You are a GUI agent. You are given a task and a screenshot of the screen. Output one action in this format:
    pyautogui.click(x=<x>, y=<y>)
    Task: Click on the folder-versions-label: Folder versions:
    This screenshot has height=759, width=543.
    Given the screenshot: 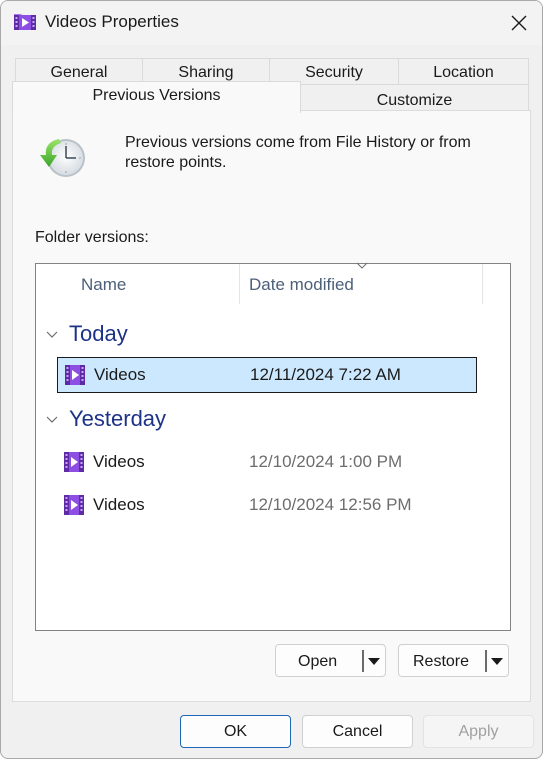 What is the action you would take?
    pyautogui.click(x=92, y=237)
    